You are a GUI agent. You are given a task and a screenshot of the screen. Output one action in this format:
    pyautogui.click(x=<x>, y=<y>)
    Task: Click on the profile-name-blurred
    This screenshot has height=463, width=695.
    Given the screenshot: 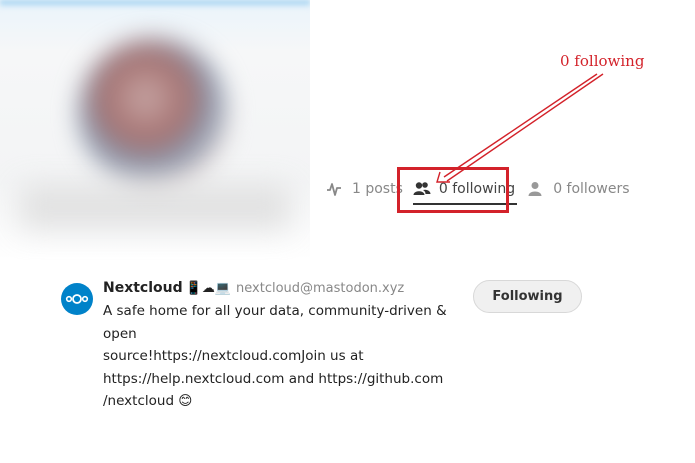 What is the action you would take?
    pyautogui.click(x=155, y=207)
    